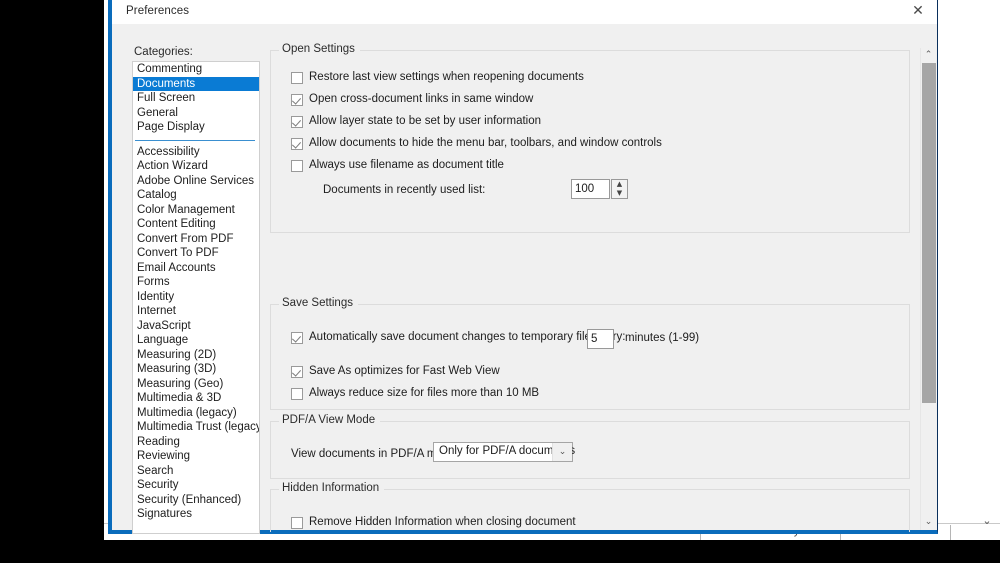 This screenshot has height=563, width=1000. I want to click on recent-list-label: Documents in recently used list:, so click(404, 190).